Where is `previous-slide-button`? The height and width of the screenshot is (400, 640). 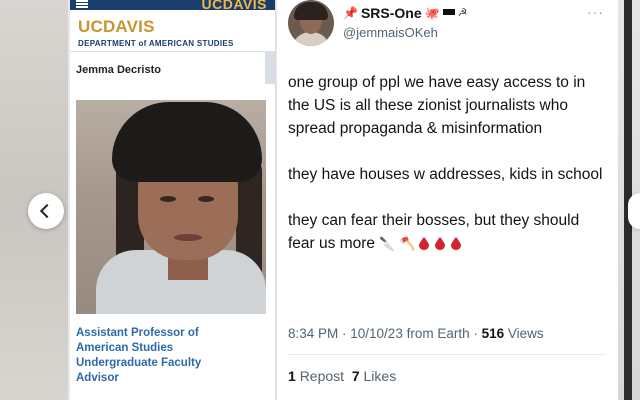
previous-slide-button is located at coordinates (46, 211).